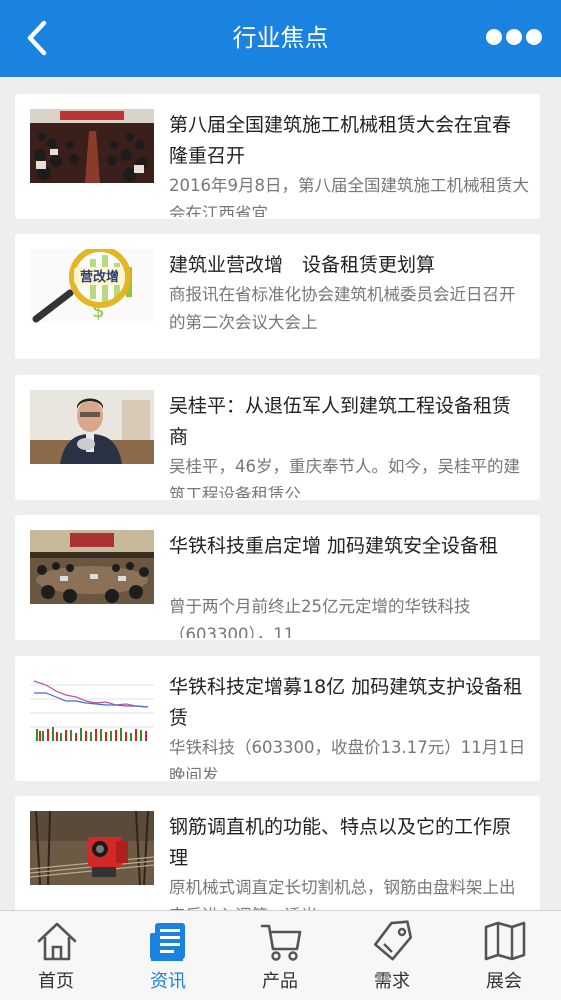 Image resolution: width=561 pixels, height=1000 pixels. I want to click on bottom-tab-bar: 首页 资讯 产品 需求 展会, so click(280, 955).